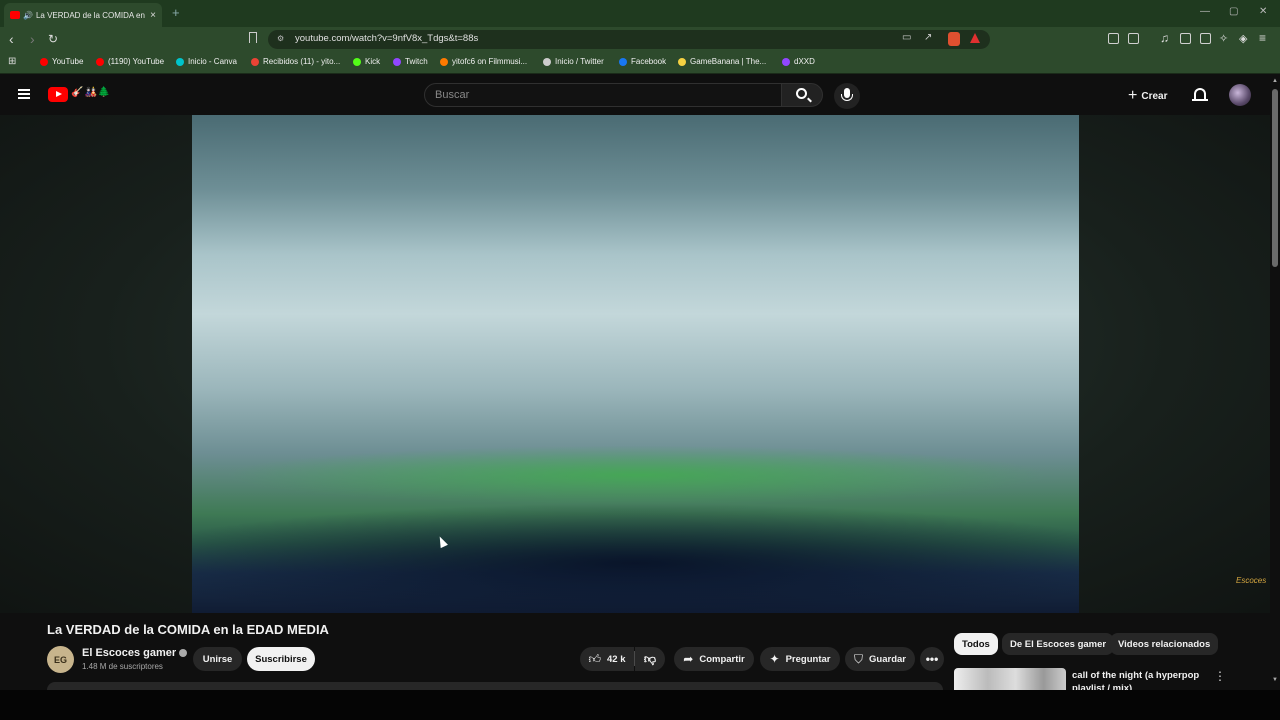 This screenshot has height=720, width=1280. What do you see at coordinates (1010, 679) in the screenshot?
I see `related-video-thumbnail` at bounding box center [1010, 679].